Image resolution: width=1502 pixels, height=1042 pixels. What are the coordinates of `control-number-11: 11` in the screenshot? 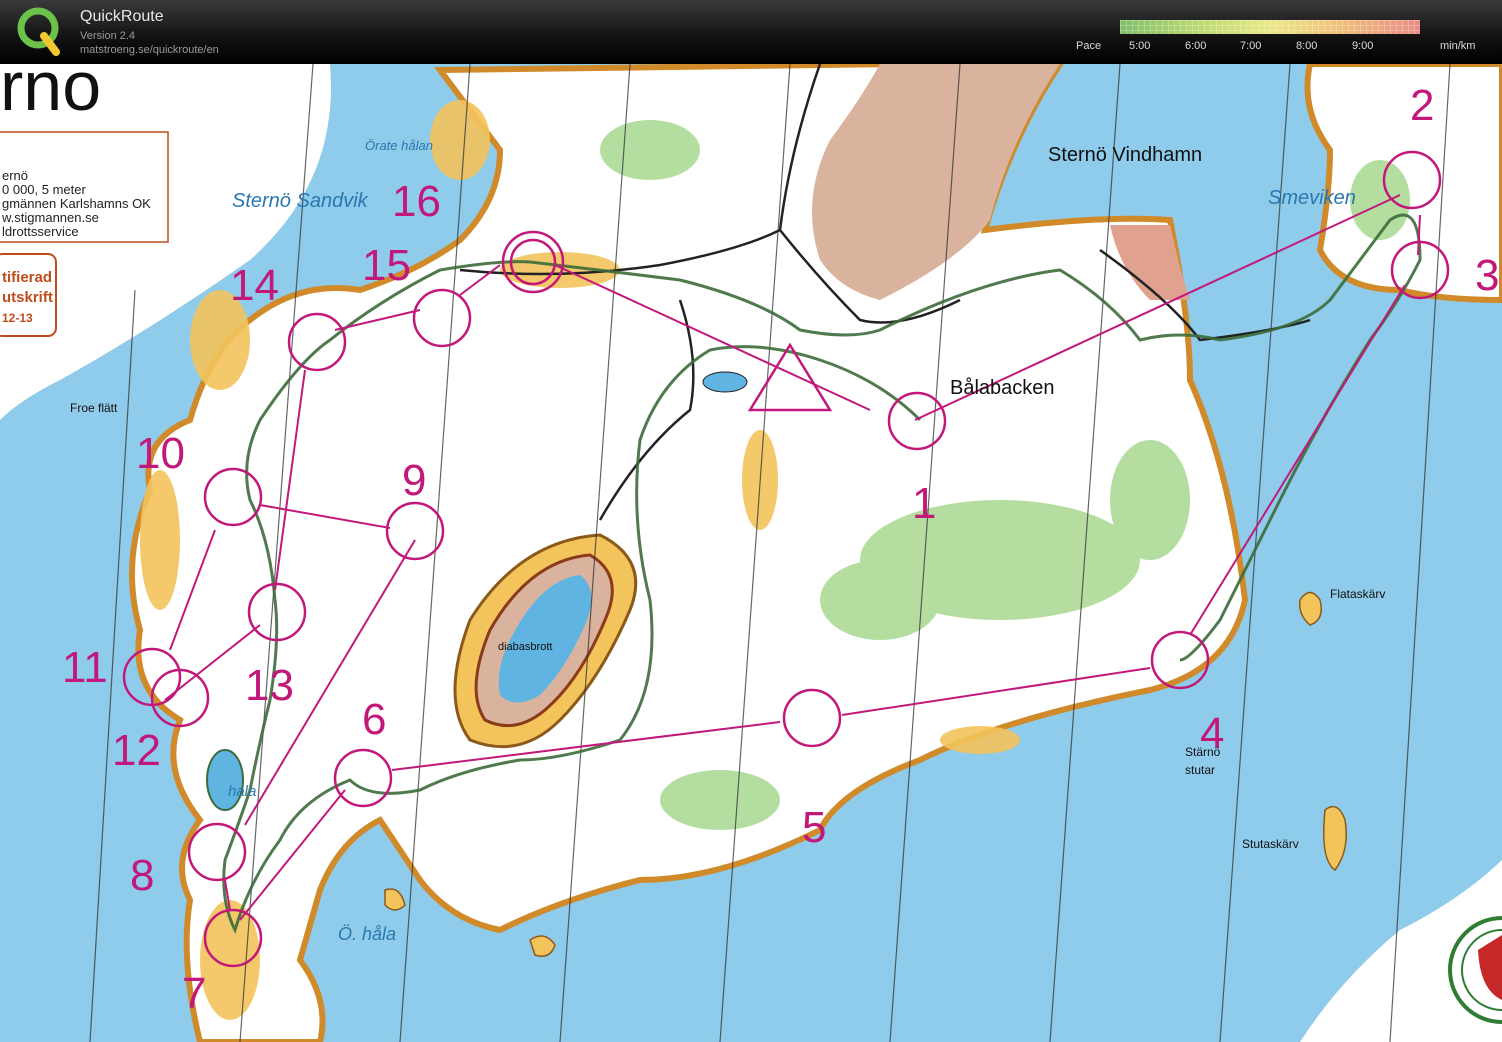 It's located at (85, 667).